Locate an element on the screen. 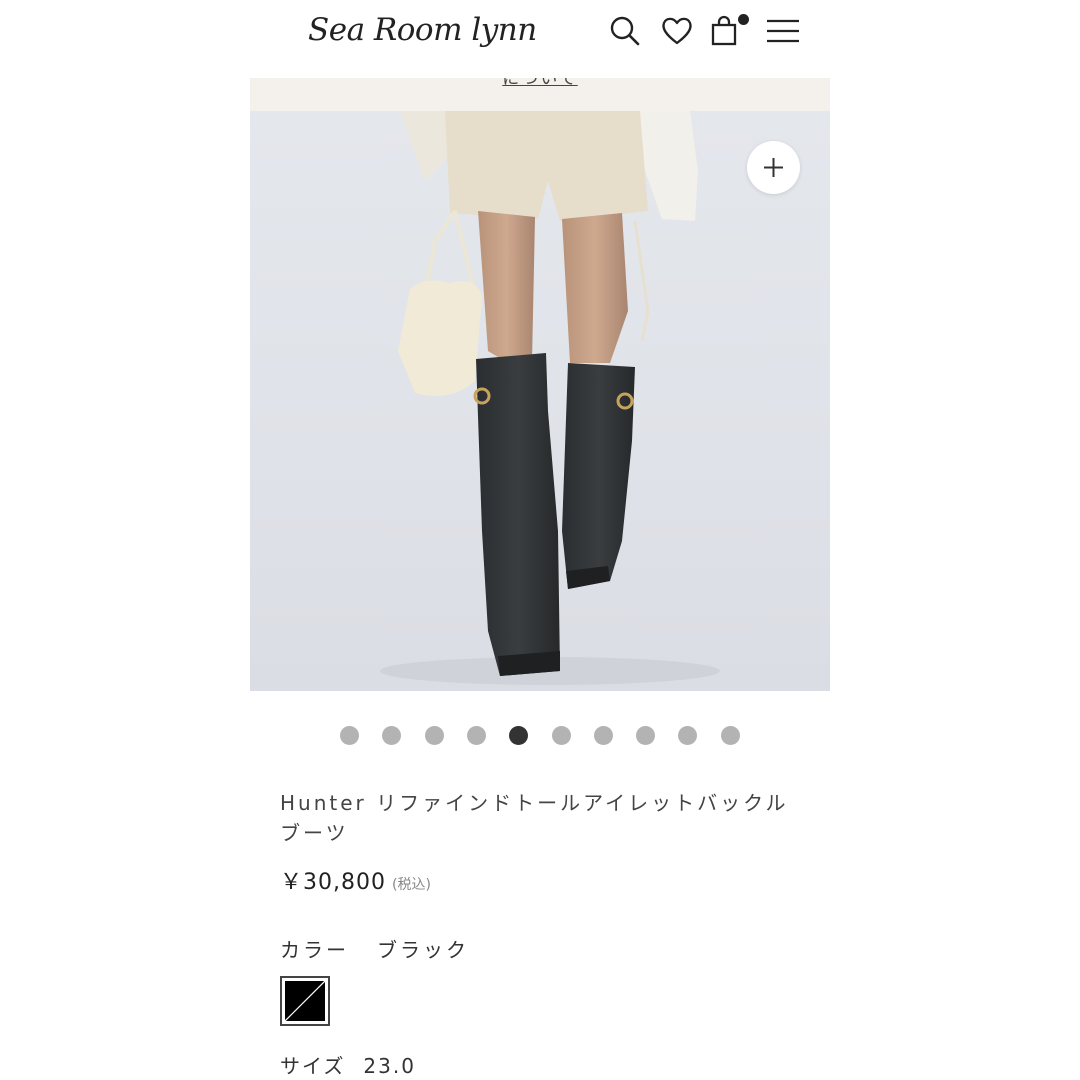 The width and height of the screenshot is (1080, 1080). search-icon is located at coordinates (625, 31).